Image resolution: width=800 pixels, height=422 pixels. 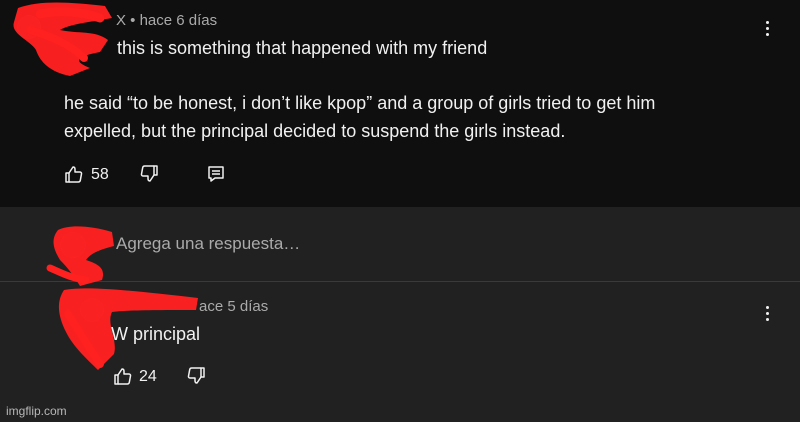 What do you see at coordinates (234, 306) in the screenshot?
I see `reply-meta: ace 5 días` at bounding box center [234, 306].